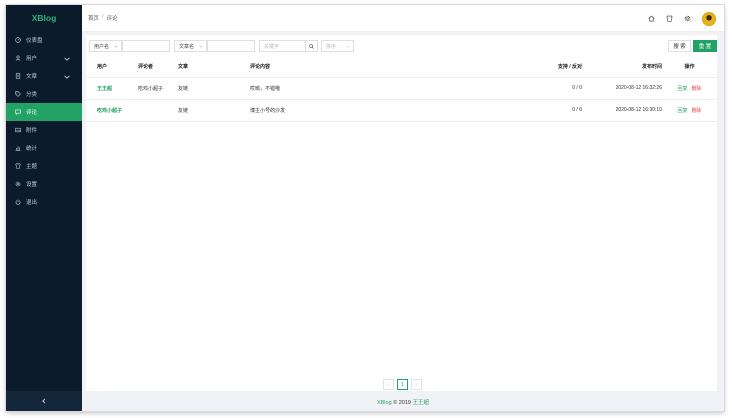 Image resolution: width=732 pixels, height=418 pixels. I want to click on col-content: 评论内容, so click(365, 67).